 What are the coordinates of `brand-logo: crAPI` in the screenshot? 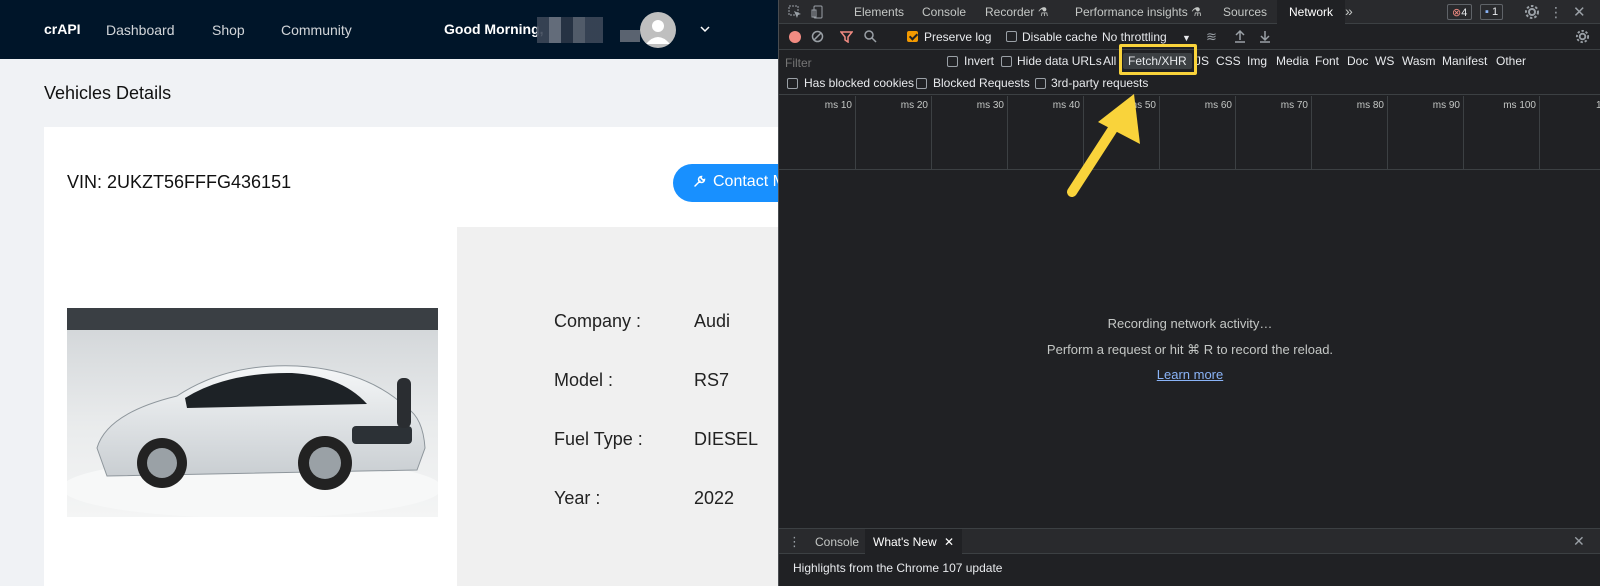 It's located at (62, 29).